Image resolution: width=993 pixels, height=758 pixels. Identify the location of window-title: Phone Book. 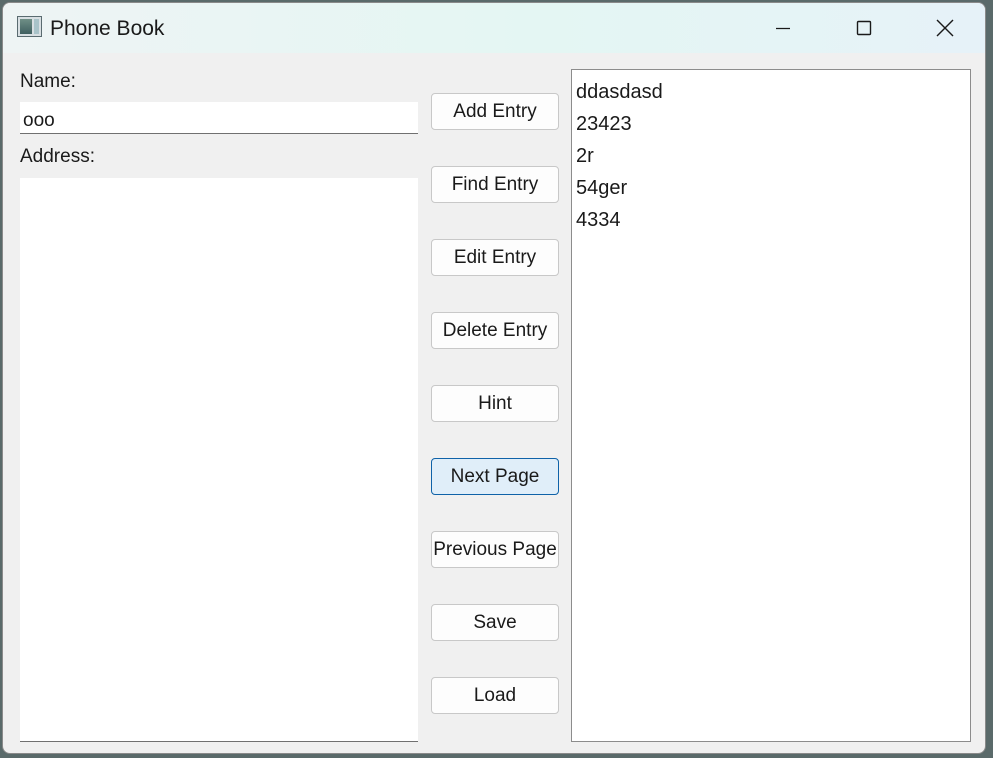
(107, 28).